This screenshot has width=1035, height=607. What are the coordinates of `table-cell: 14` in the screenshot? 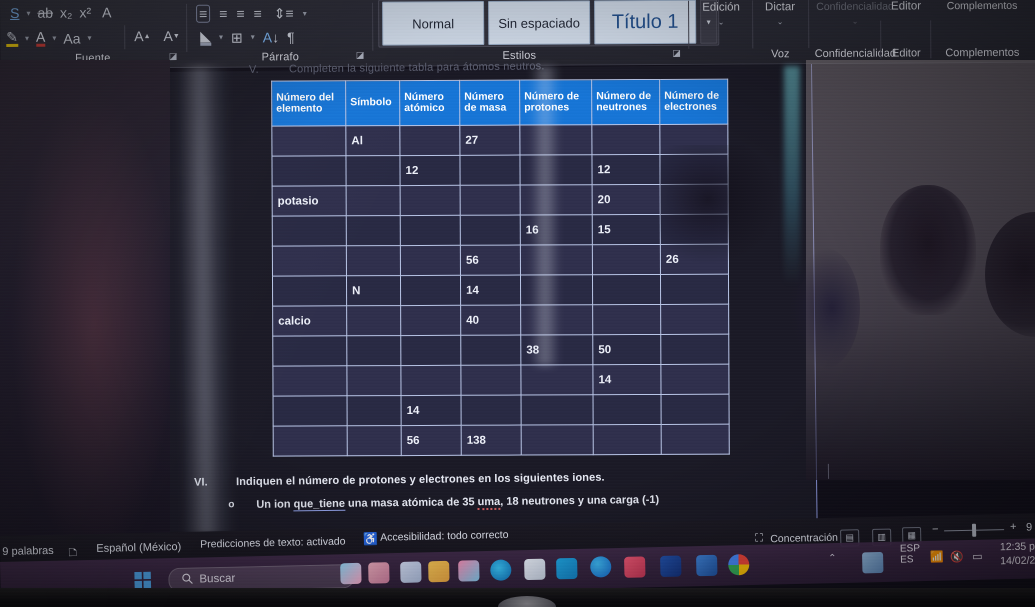 It's located at (627, 379).